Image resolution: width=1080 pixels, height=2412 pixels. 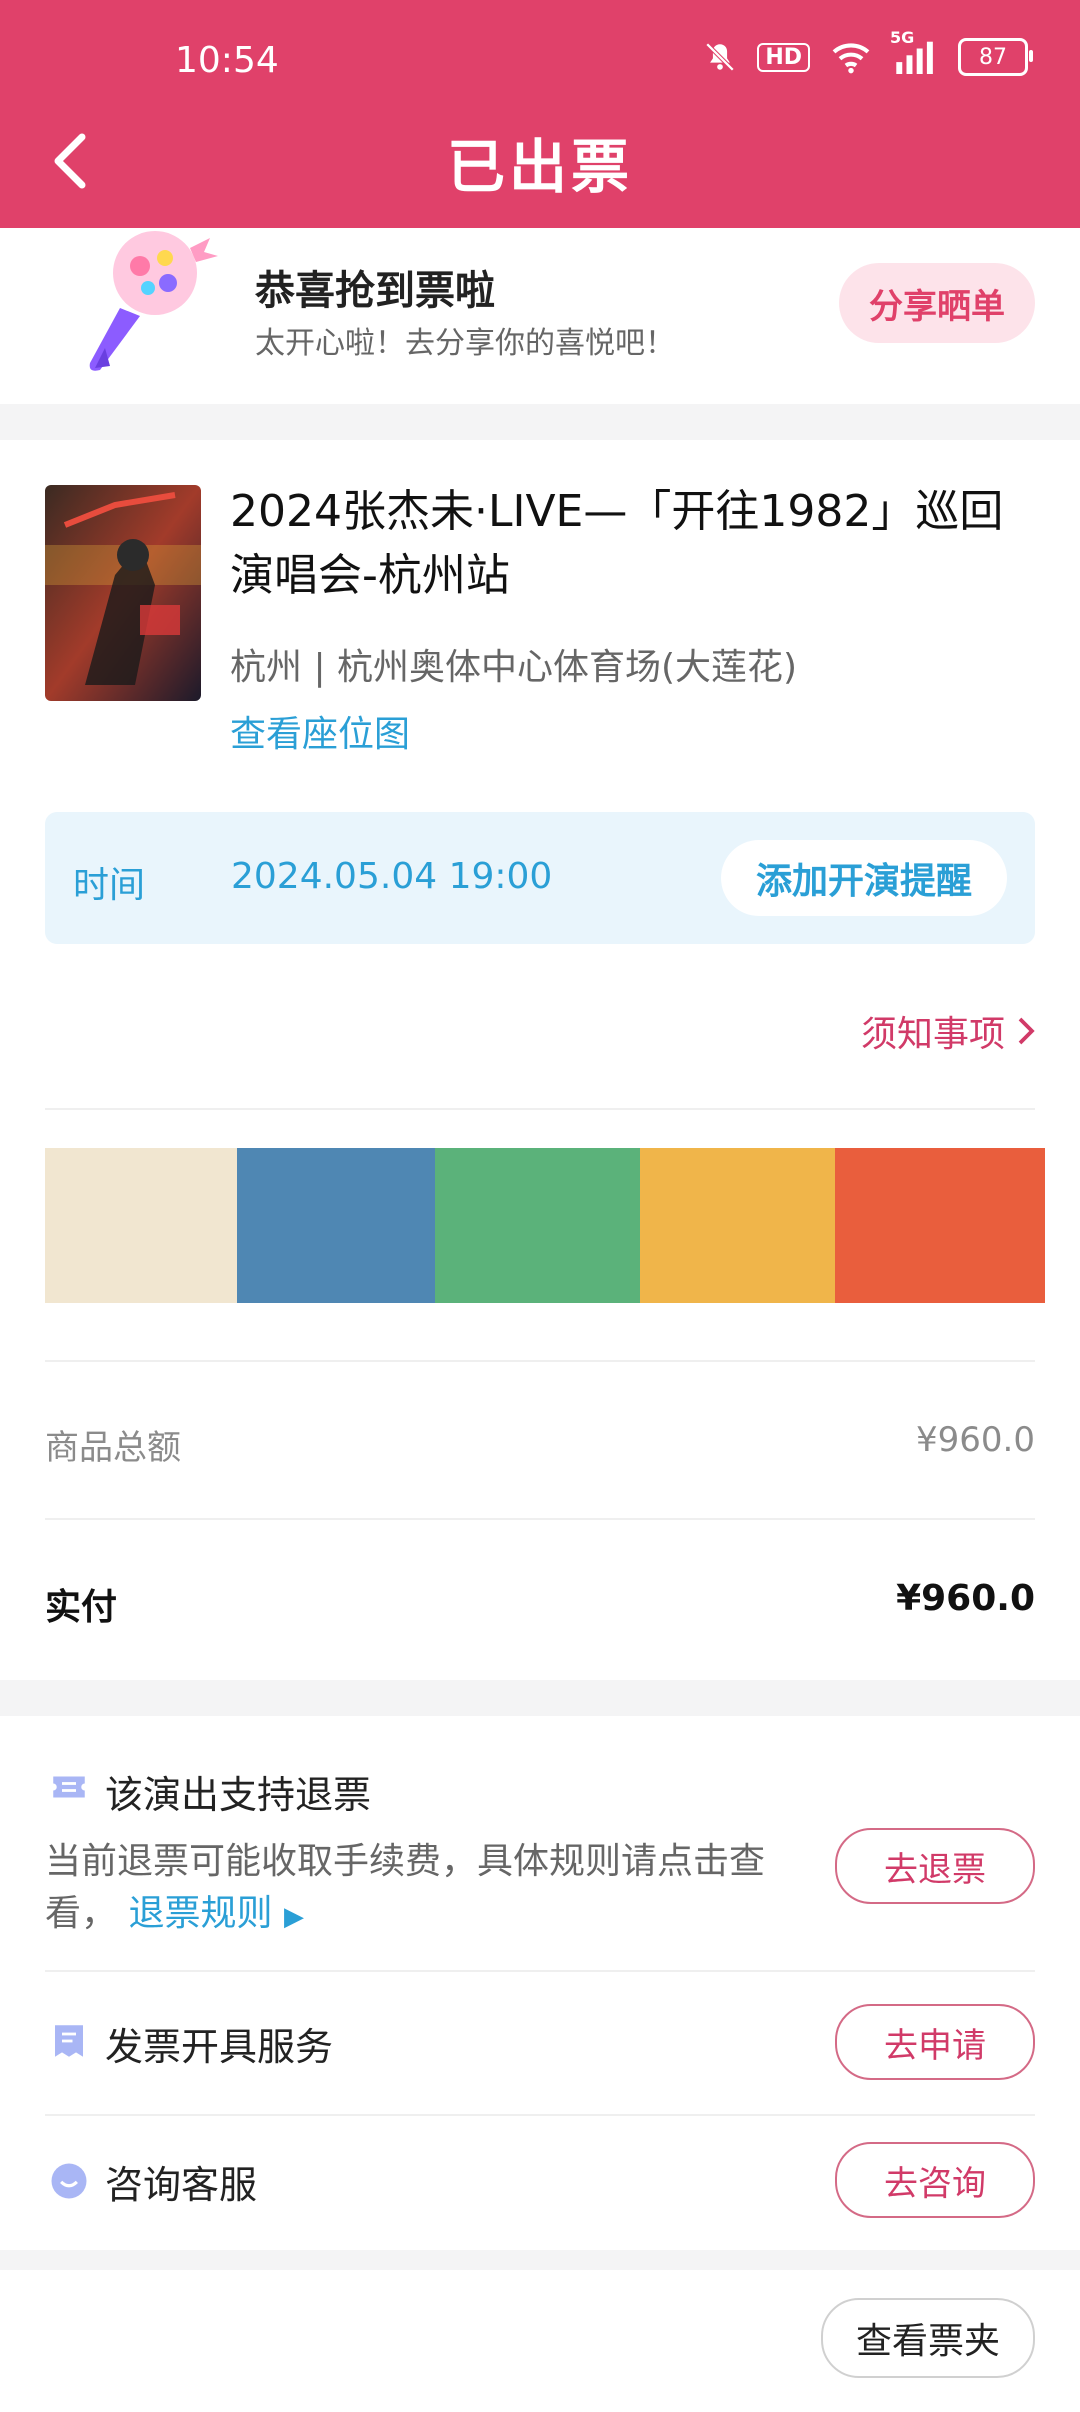 What do you see at coordinates (937, 303) in the screenshot?
I see `share-order-button: 分享晒单` at bounding box center [937, 303].